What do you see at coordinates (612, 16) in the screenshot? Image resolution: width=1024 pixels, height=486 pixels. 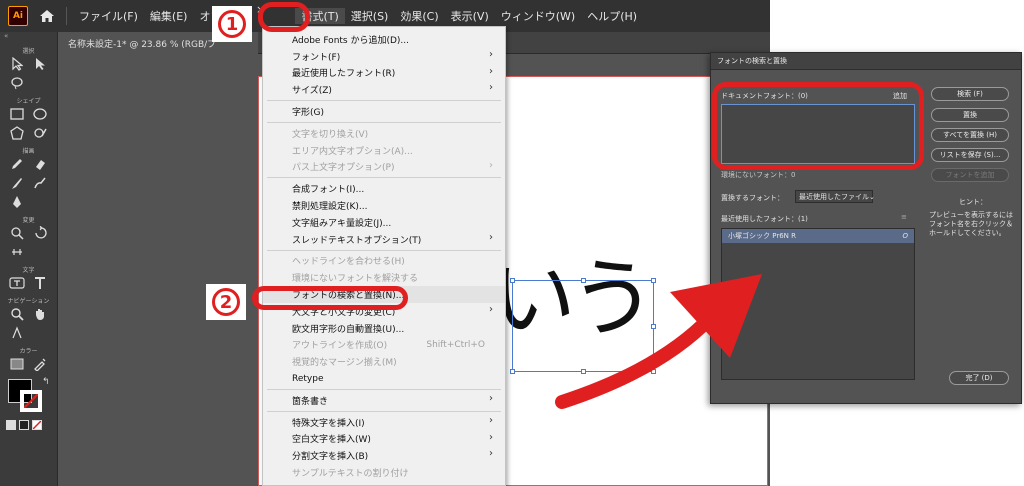 I see `menu-help: ヘルプ(H)` at bounding box center [612, 16].